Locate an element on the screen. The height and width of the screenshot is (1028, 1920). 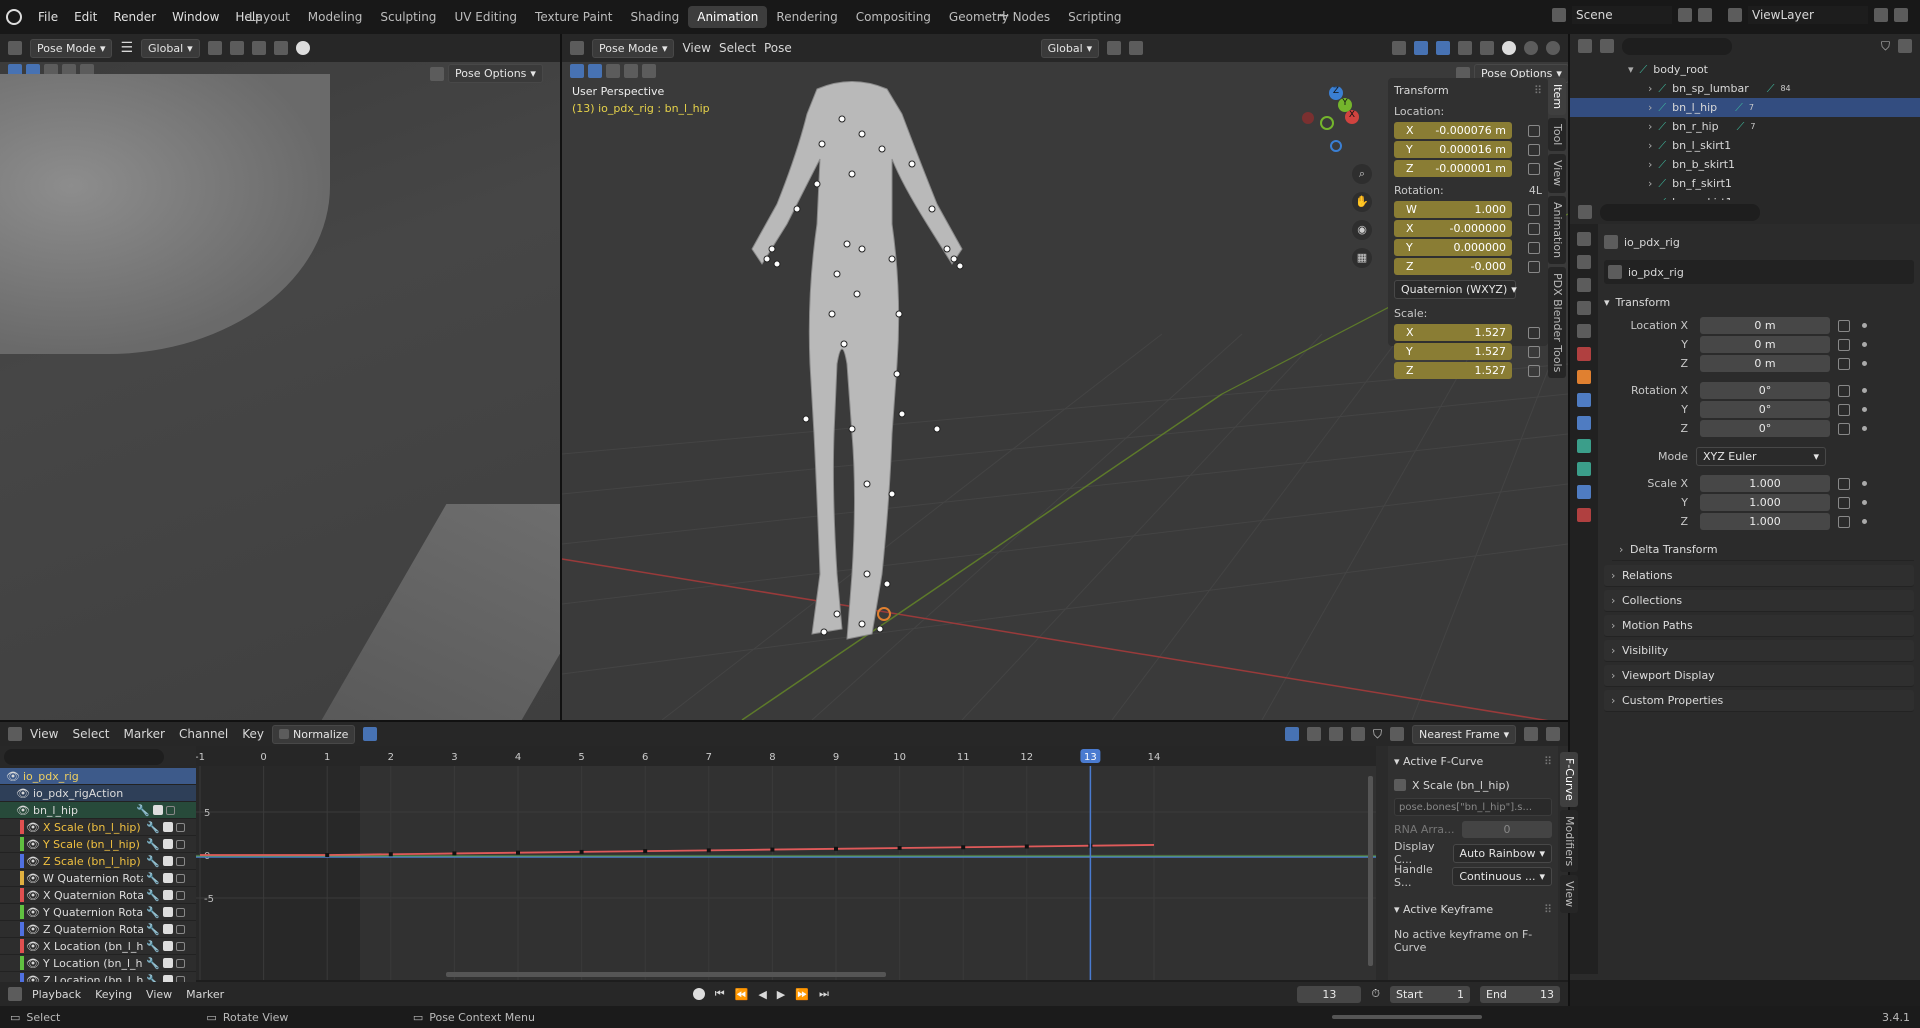
errors-icon is located at coordinates (1335, 734).